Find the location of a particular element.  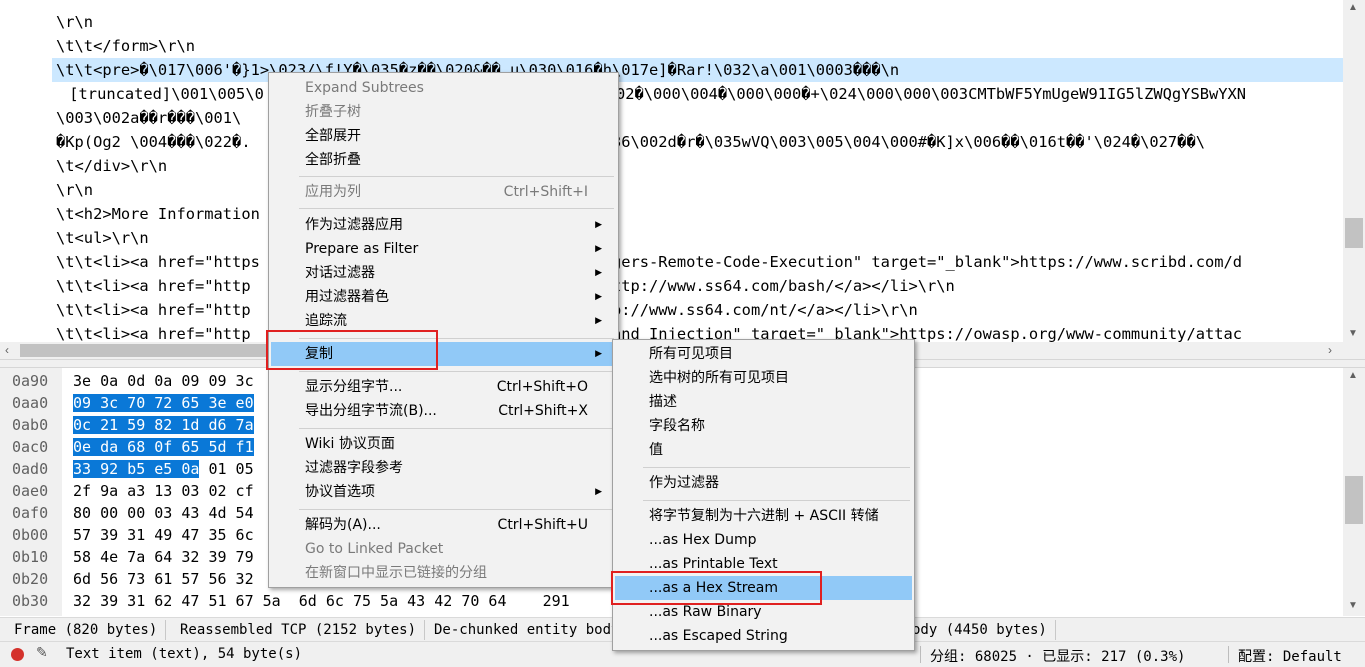

byte-hex-values: 2f 9a a3 13 03 02 cf is located at coordinates (163, 491).